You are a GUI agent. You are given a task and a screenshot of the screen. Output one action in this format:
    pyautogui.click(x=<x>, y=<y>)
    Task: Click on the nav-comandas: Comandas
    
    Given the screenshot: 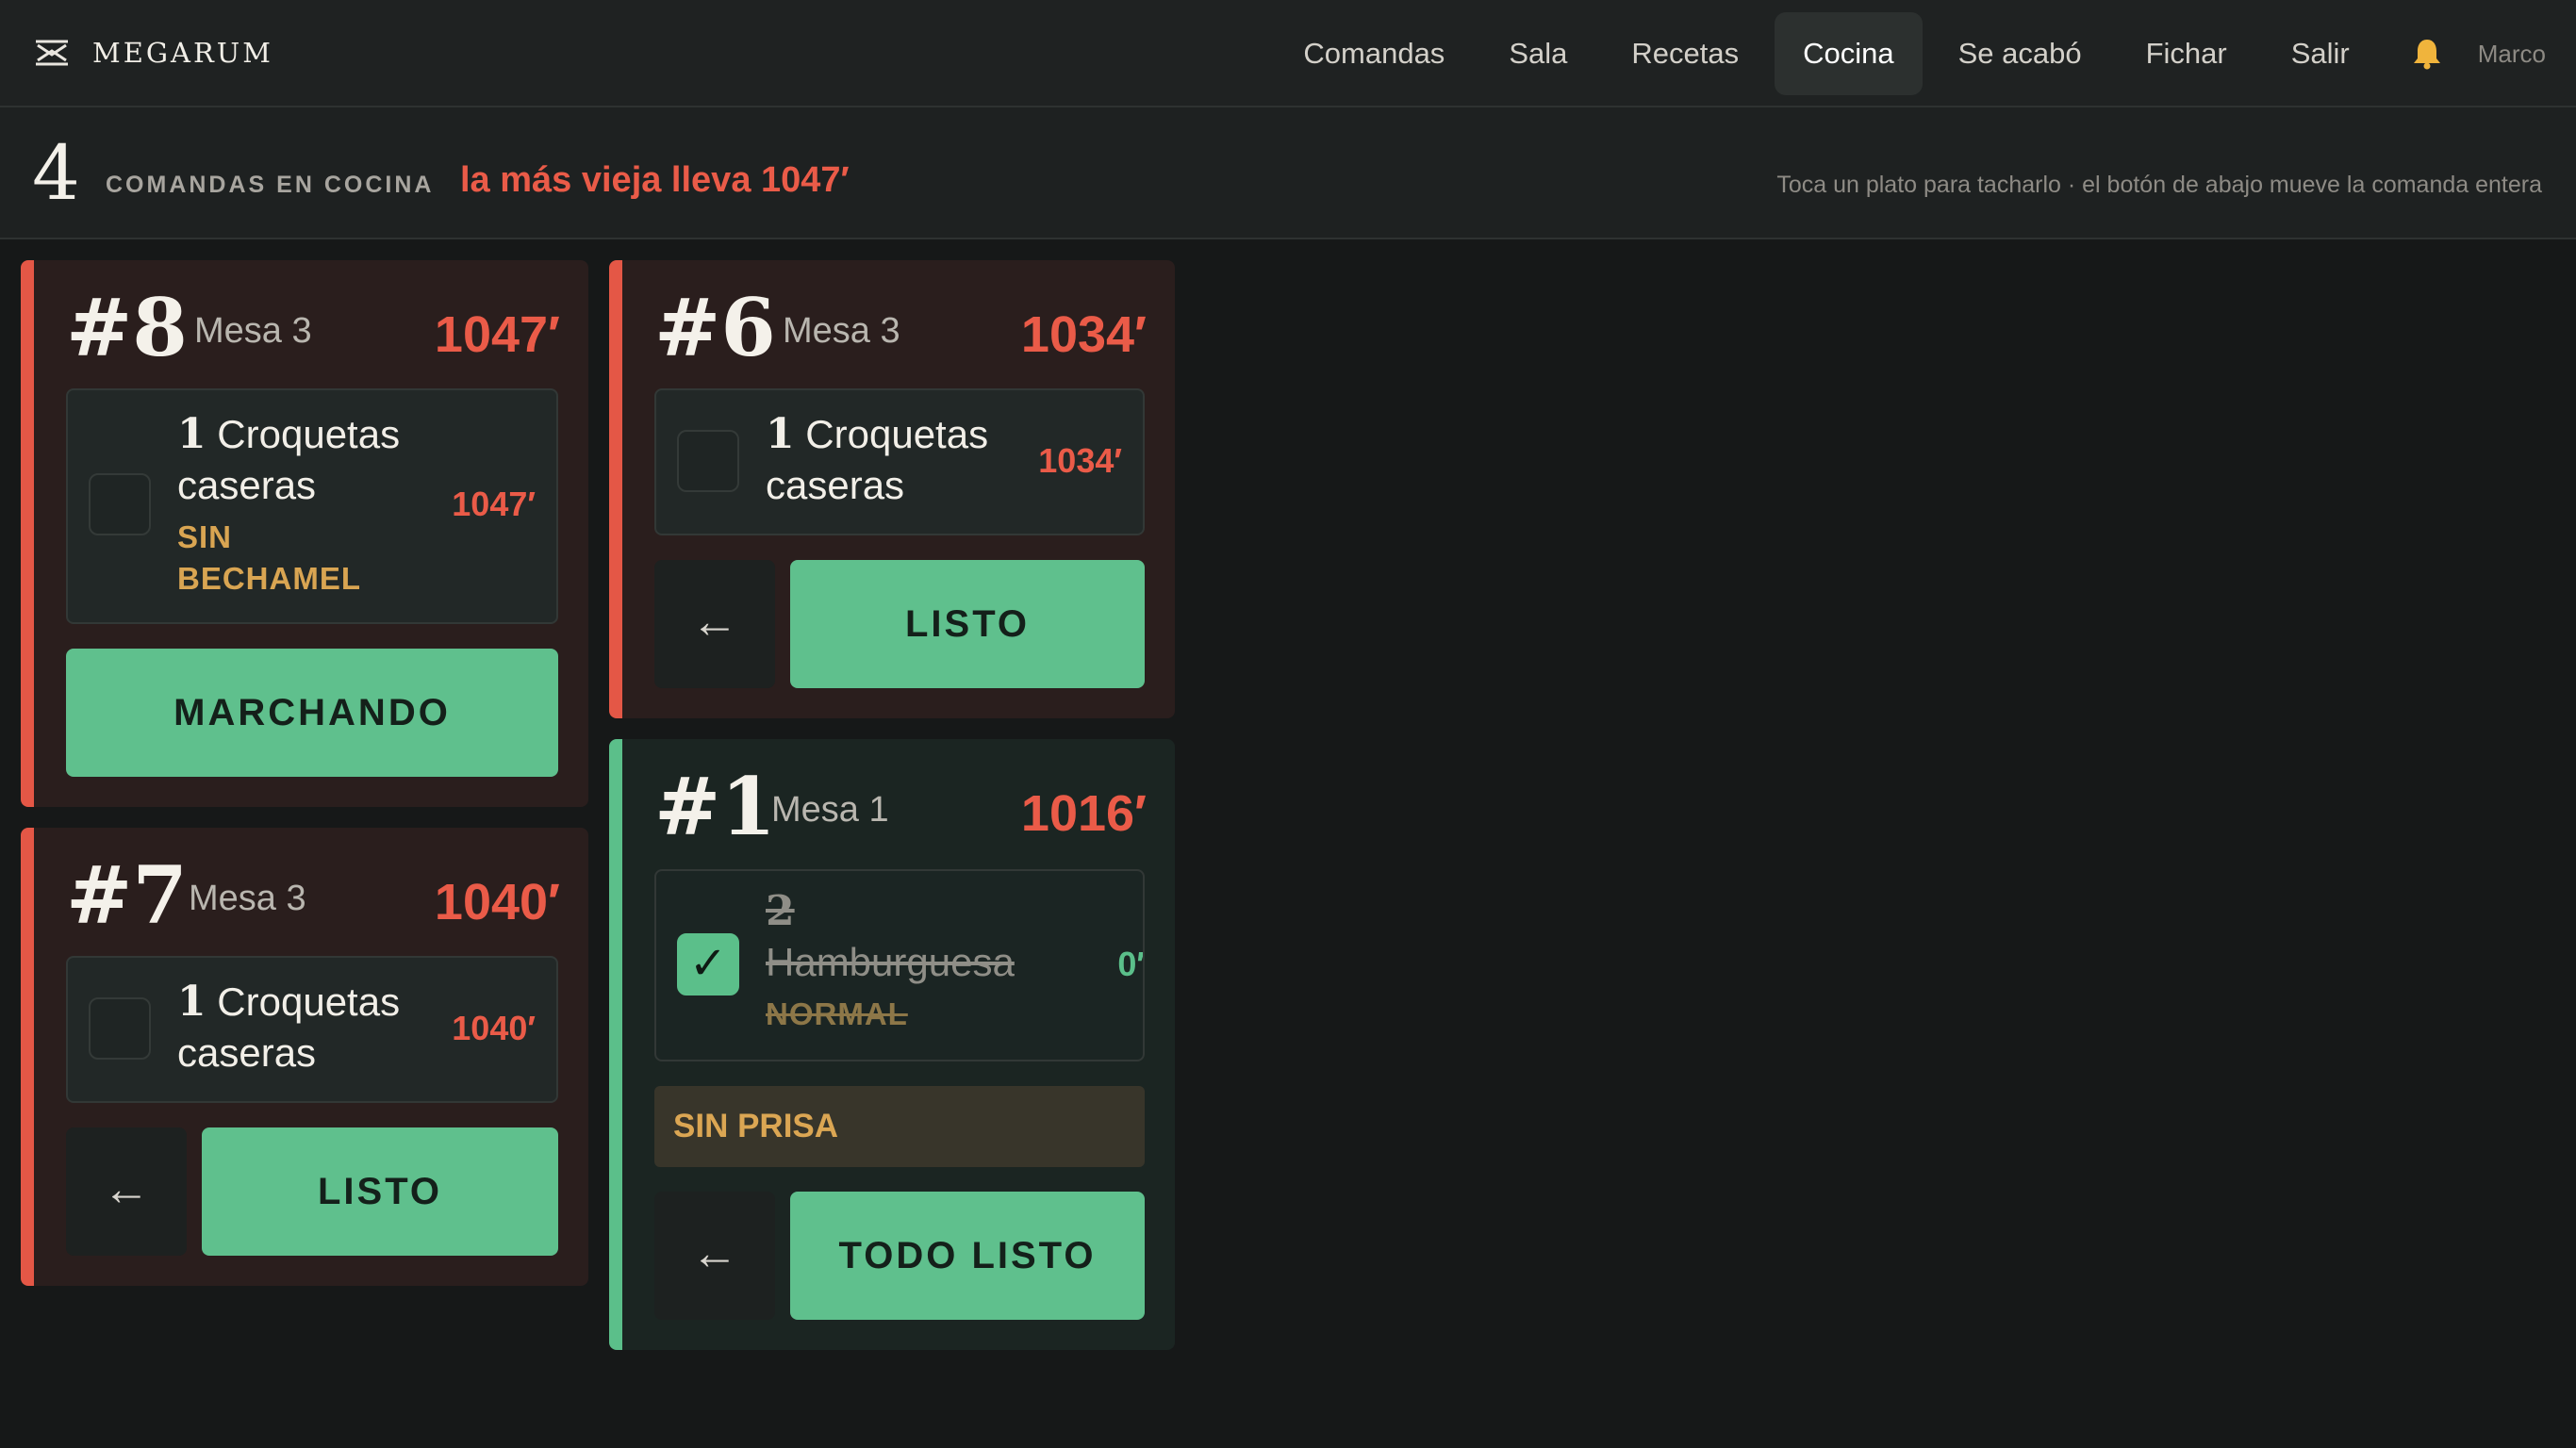 What is the action you would take?
    pyautogui.click(x=1374, y=53)
    